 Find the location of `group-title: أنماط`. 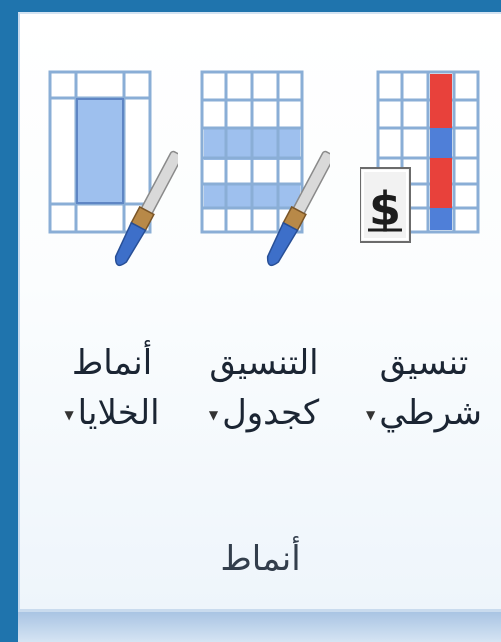

group-title: أنماط is located at coordinates (260, 559).